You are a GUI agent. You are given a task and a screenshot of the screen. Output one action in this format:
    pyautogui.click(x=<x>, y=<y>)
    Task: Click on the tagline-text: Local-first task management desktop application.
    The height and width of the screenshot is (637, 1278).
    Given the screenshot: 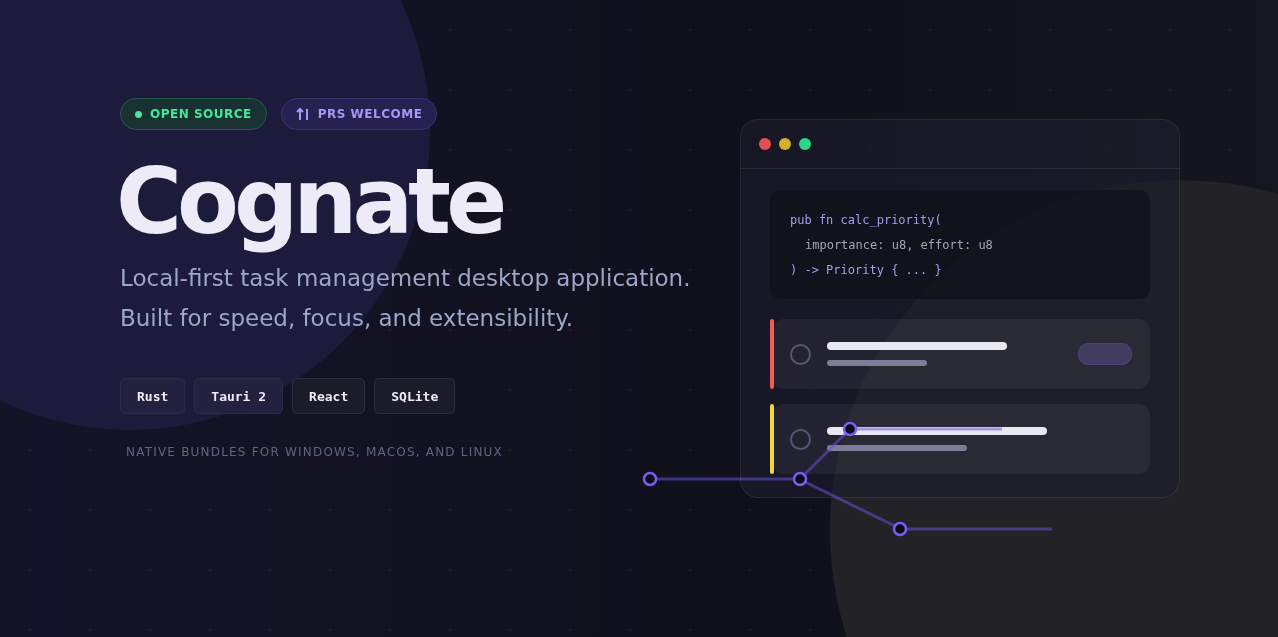 What is the action you would take?
    pyautogui.click(x=405, y=278)
    